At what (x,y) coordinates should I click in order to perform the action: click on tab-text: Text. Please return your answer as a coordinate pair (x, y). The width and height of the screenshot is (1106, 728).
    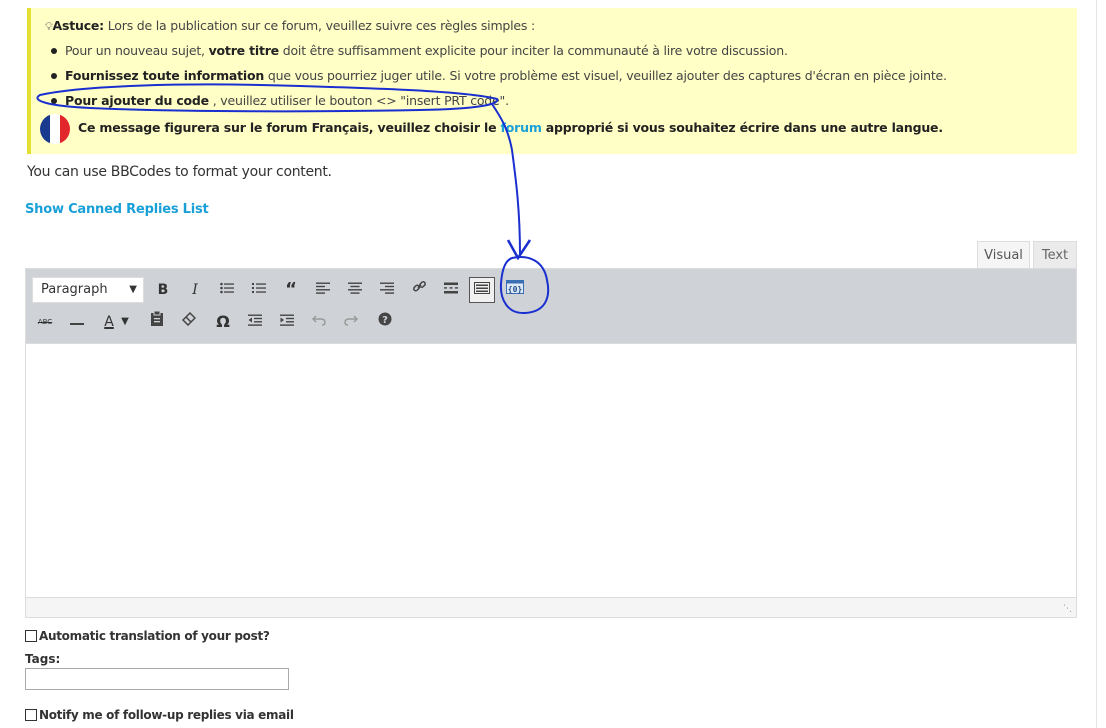
    Looking at the image, I should click on (1055, 254).